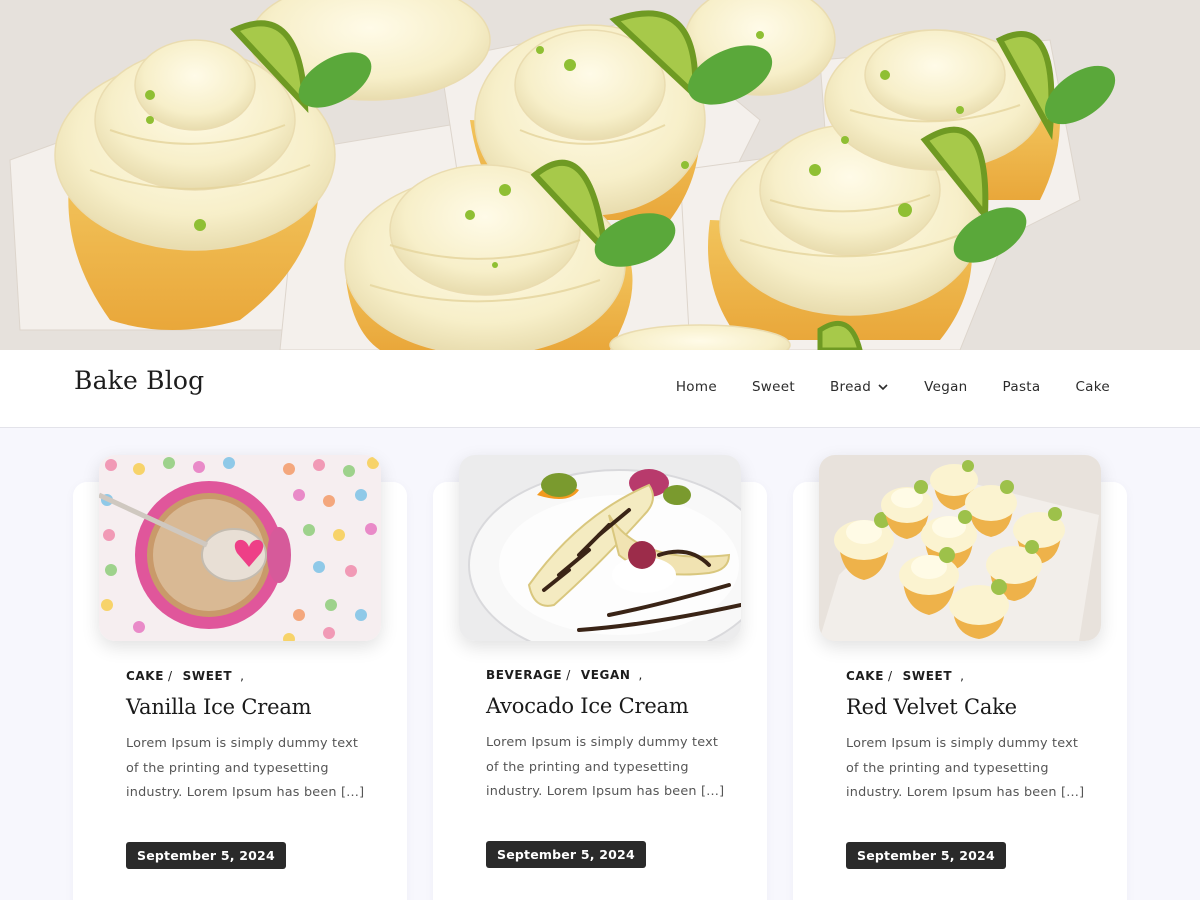  I want to click on post-title: Avocado Ice Cream, so click(587, 706).